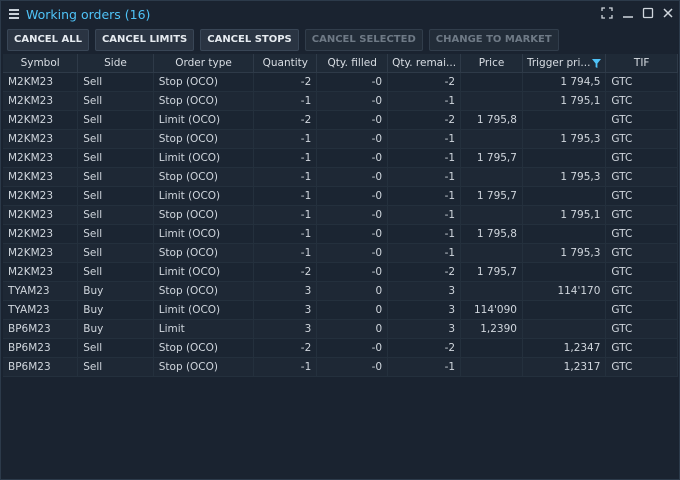  I want to click on cancel-stops-button: CANCEL STOPS, so click(249, 40).